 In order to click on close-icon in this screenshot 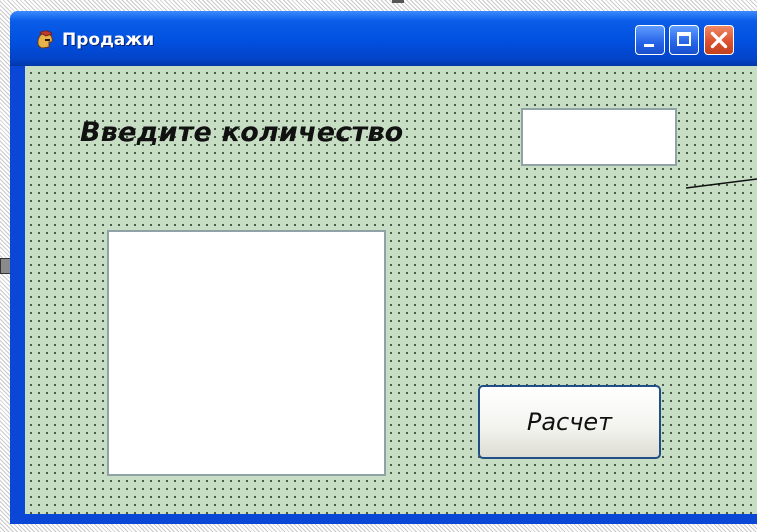, I will do `click(719, 40)`.